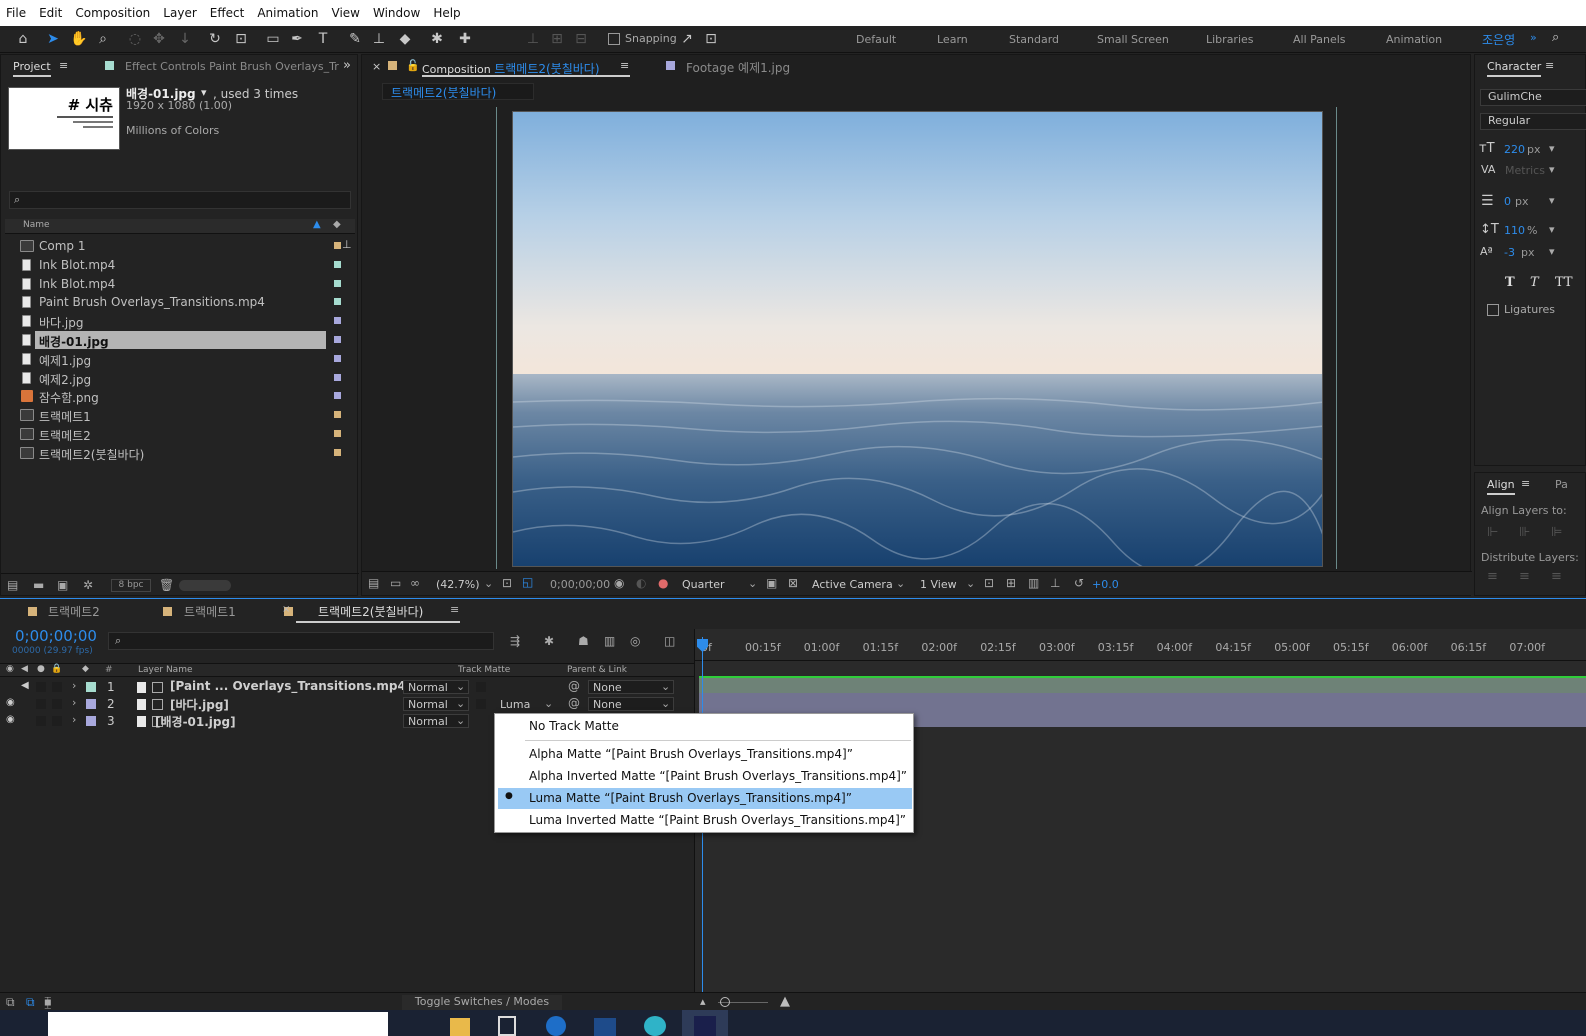 The image size is (1586, 1036). What do you see at coordinates (1564, 282) in the screenshot?
I see `all-caps-button: TT` at bounding box center [1564, 282].